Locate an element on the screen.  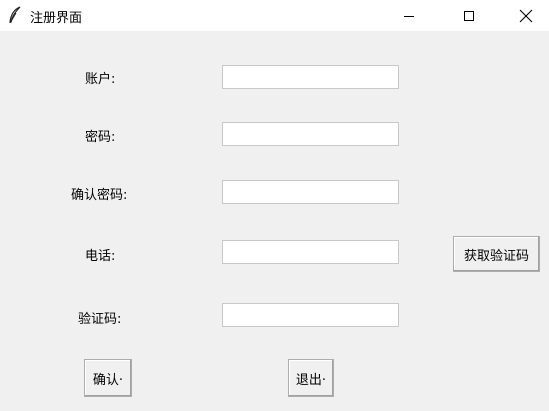
password-label: 密码: is located at coordinates (100, 137).